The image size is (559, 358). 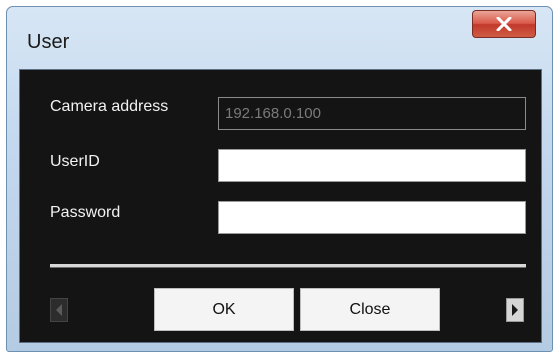 I want to click on camera-address-field, so click(x=372, y=113).